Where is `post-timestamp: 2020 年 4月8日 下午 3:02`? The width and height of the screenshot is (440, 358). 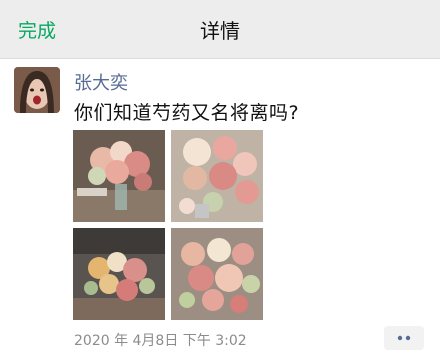
post-timestamp: 2020 年 4月8日 下午 3:02 is located at coordinates (160, 341).